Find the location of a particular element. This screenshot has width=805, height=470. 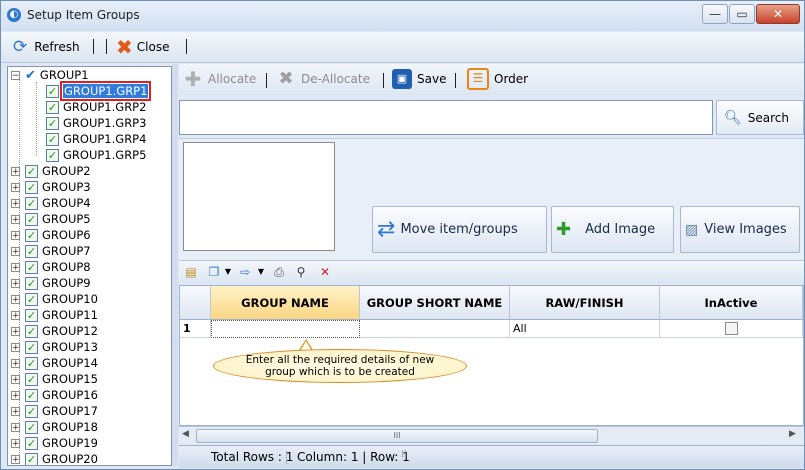

tree-node-group: + ✓ GROUP8 is located at coordinates (51, 267).